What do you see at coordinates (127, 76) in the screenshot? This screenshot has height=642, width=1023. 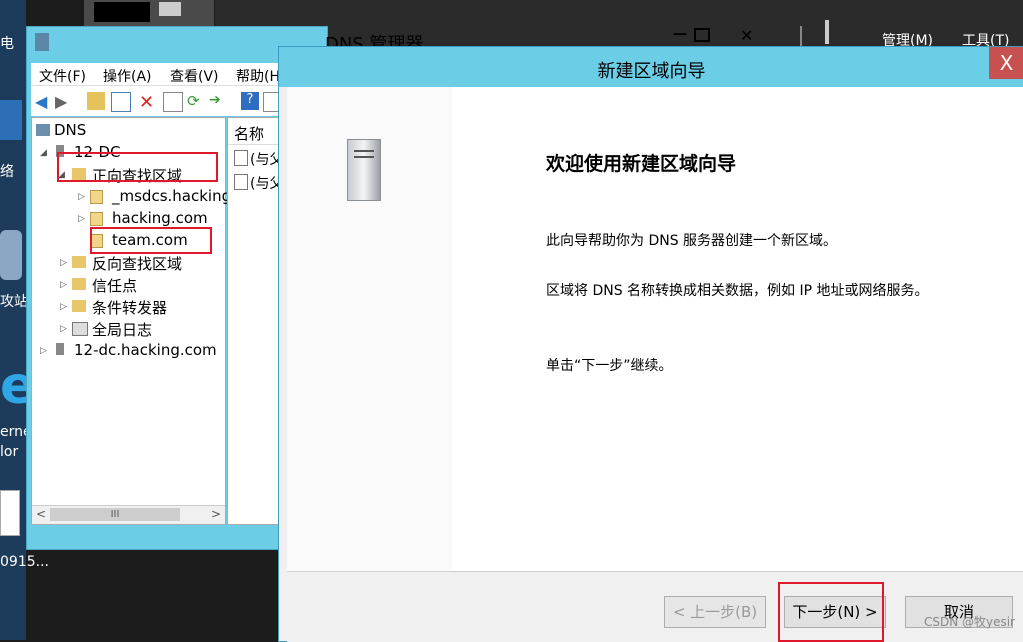 I see `menu-action: 操作(A)` at bounding box center [127, 76].